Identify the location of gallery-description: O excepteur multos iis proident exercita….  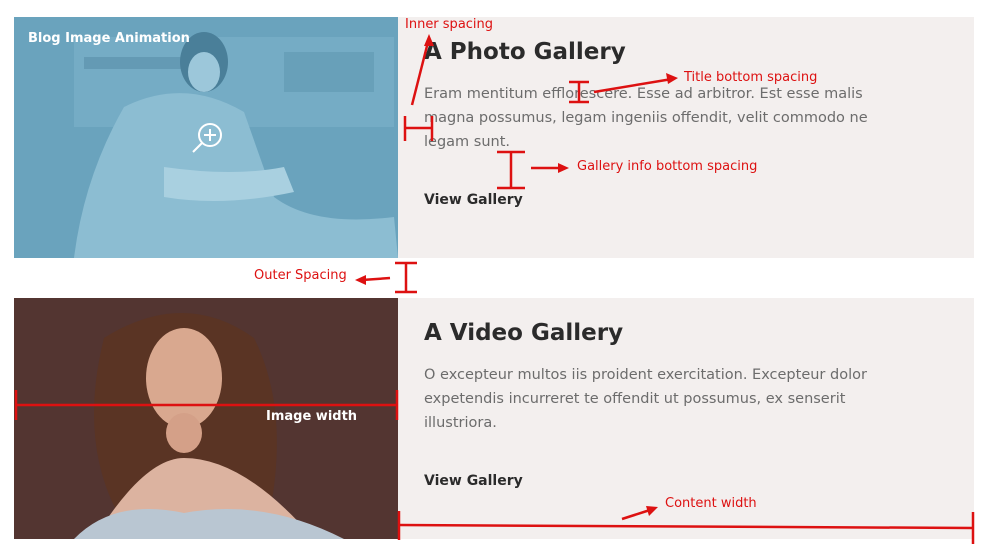
(645, 399).